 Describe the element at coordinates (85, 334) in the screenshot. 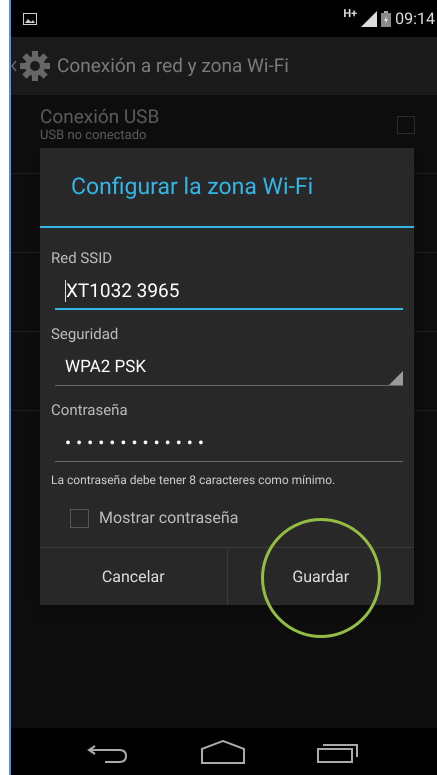

I see `field-label: Seguridad` at that location.